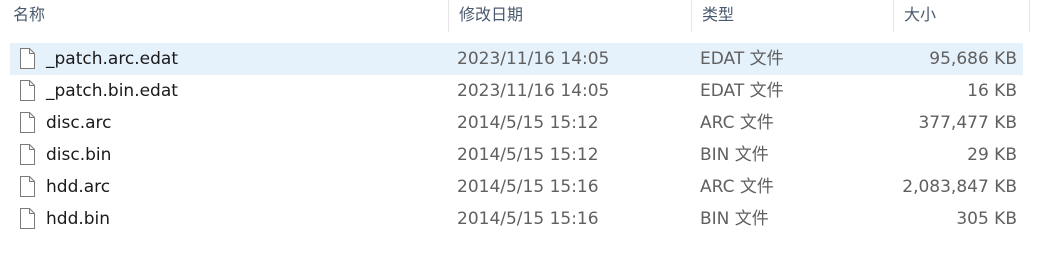 This screenshot has width=1038, height=253. I want to click on file-name: _patch.arc.edat, so click(112, 59).